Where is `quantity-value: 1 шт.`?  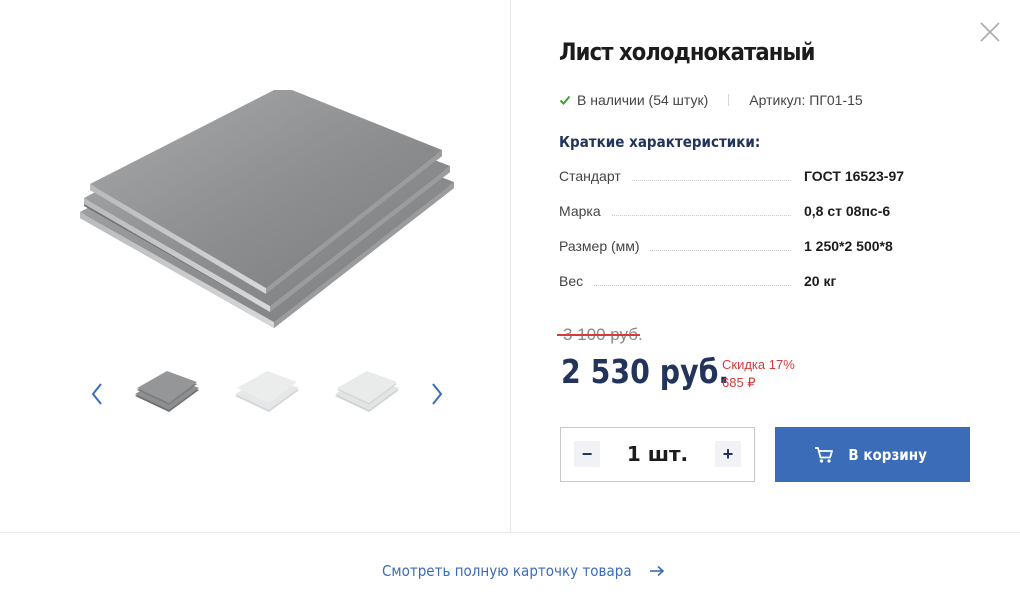 quantity-value: 1 шт. is located at coordinates (657, 454).